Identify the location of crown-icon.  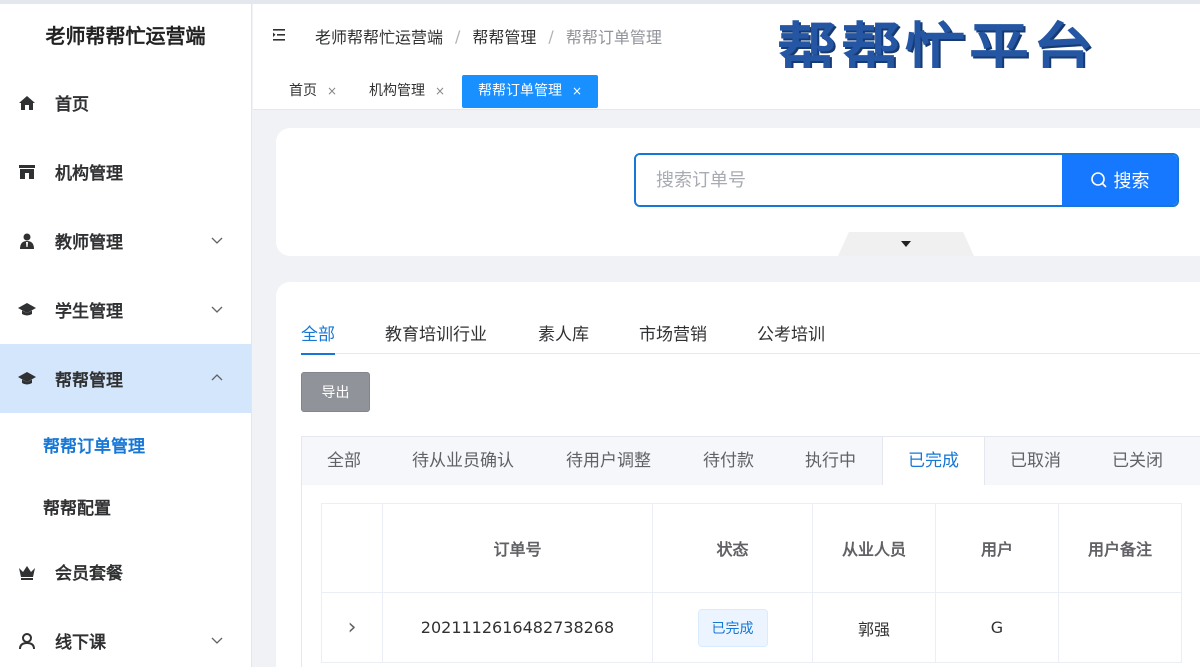
(27, 572).